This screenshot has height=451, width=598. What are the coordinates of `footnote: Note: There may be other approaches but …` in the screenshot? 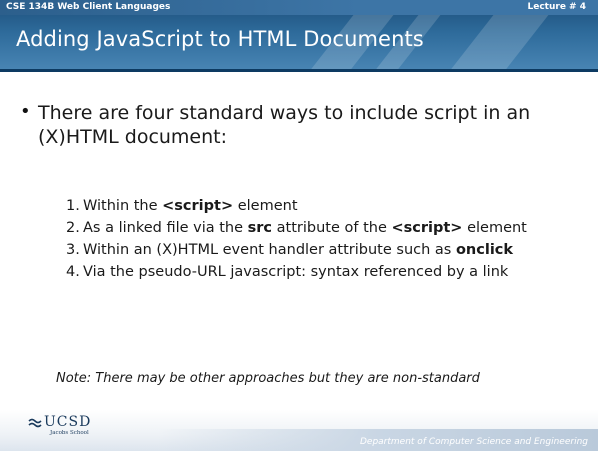 It's located at (268, 378).